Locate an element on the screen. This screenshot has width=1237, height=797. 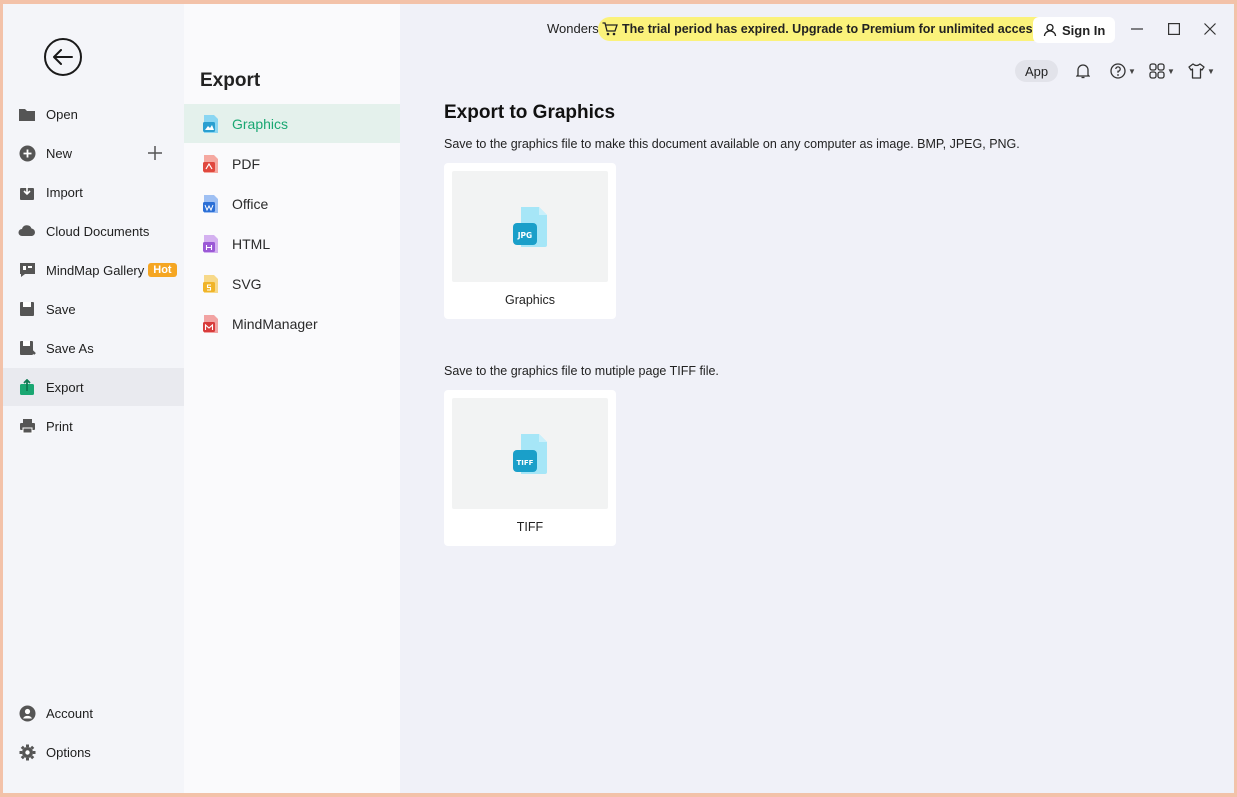
graphics-file-icon is located at coordinates (211, 124).